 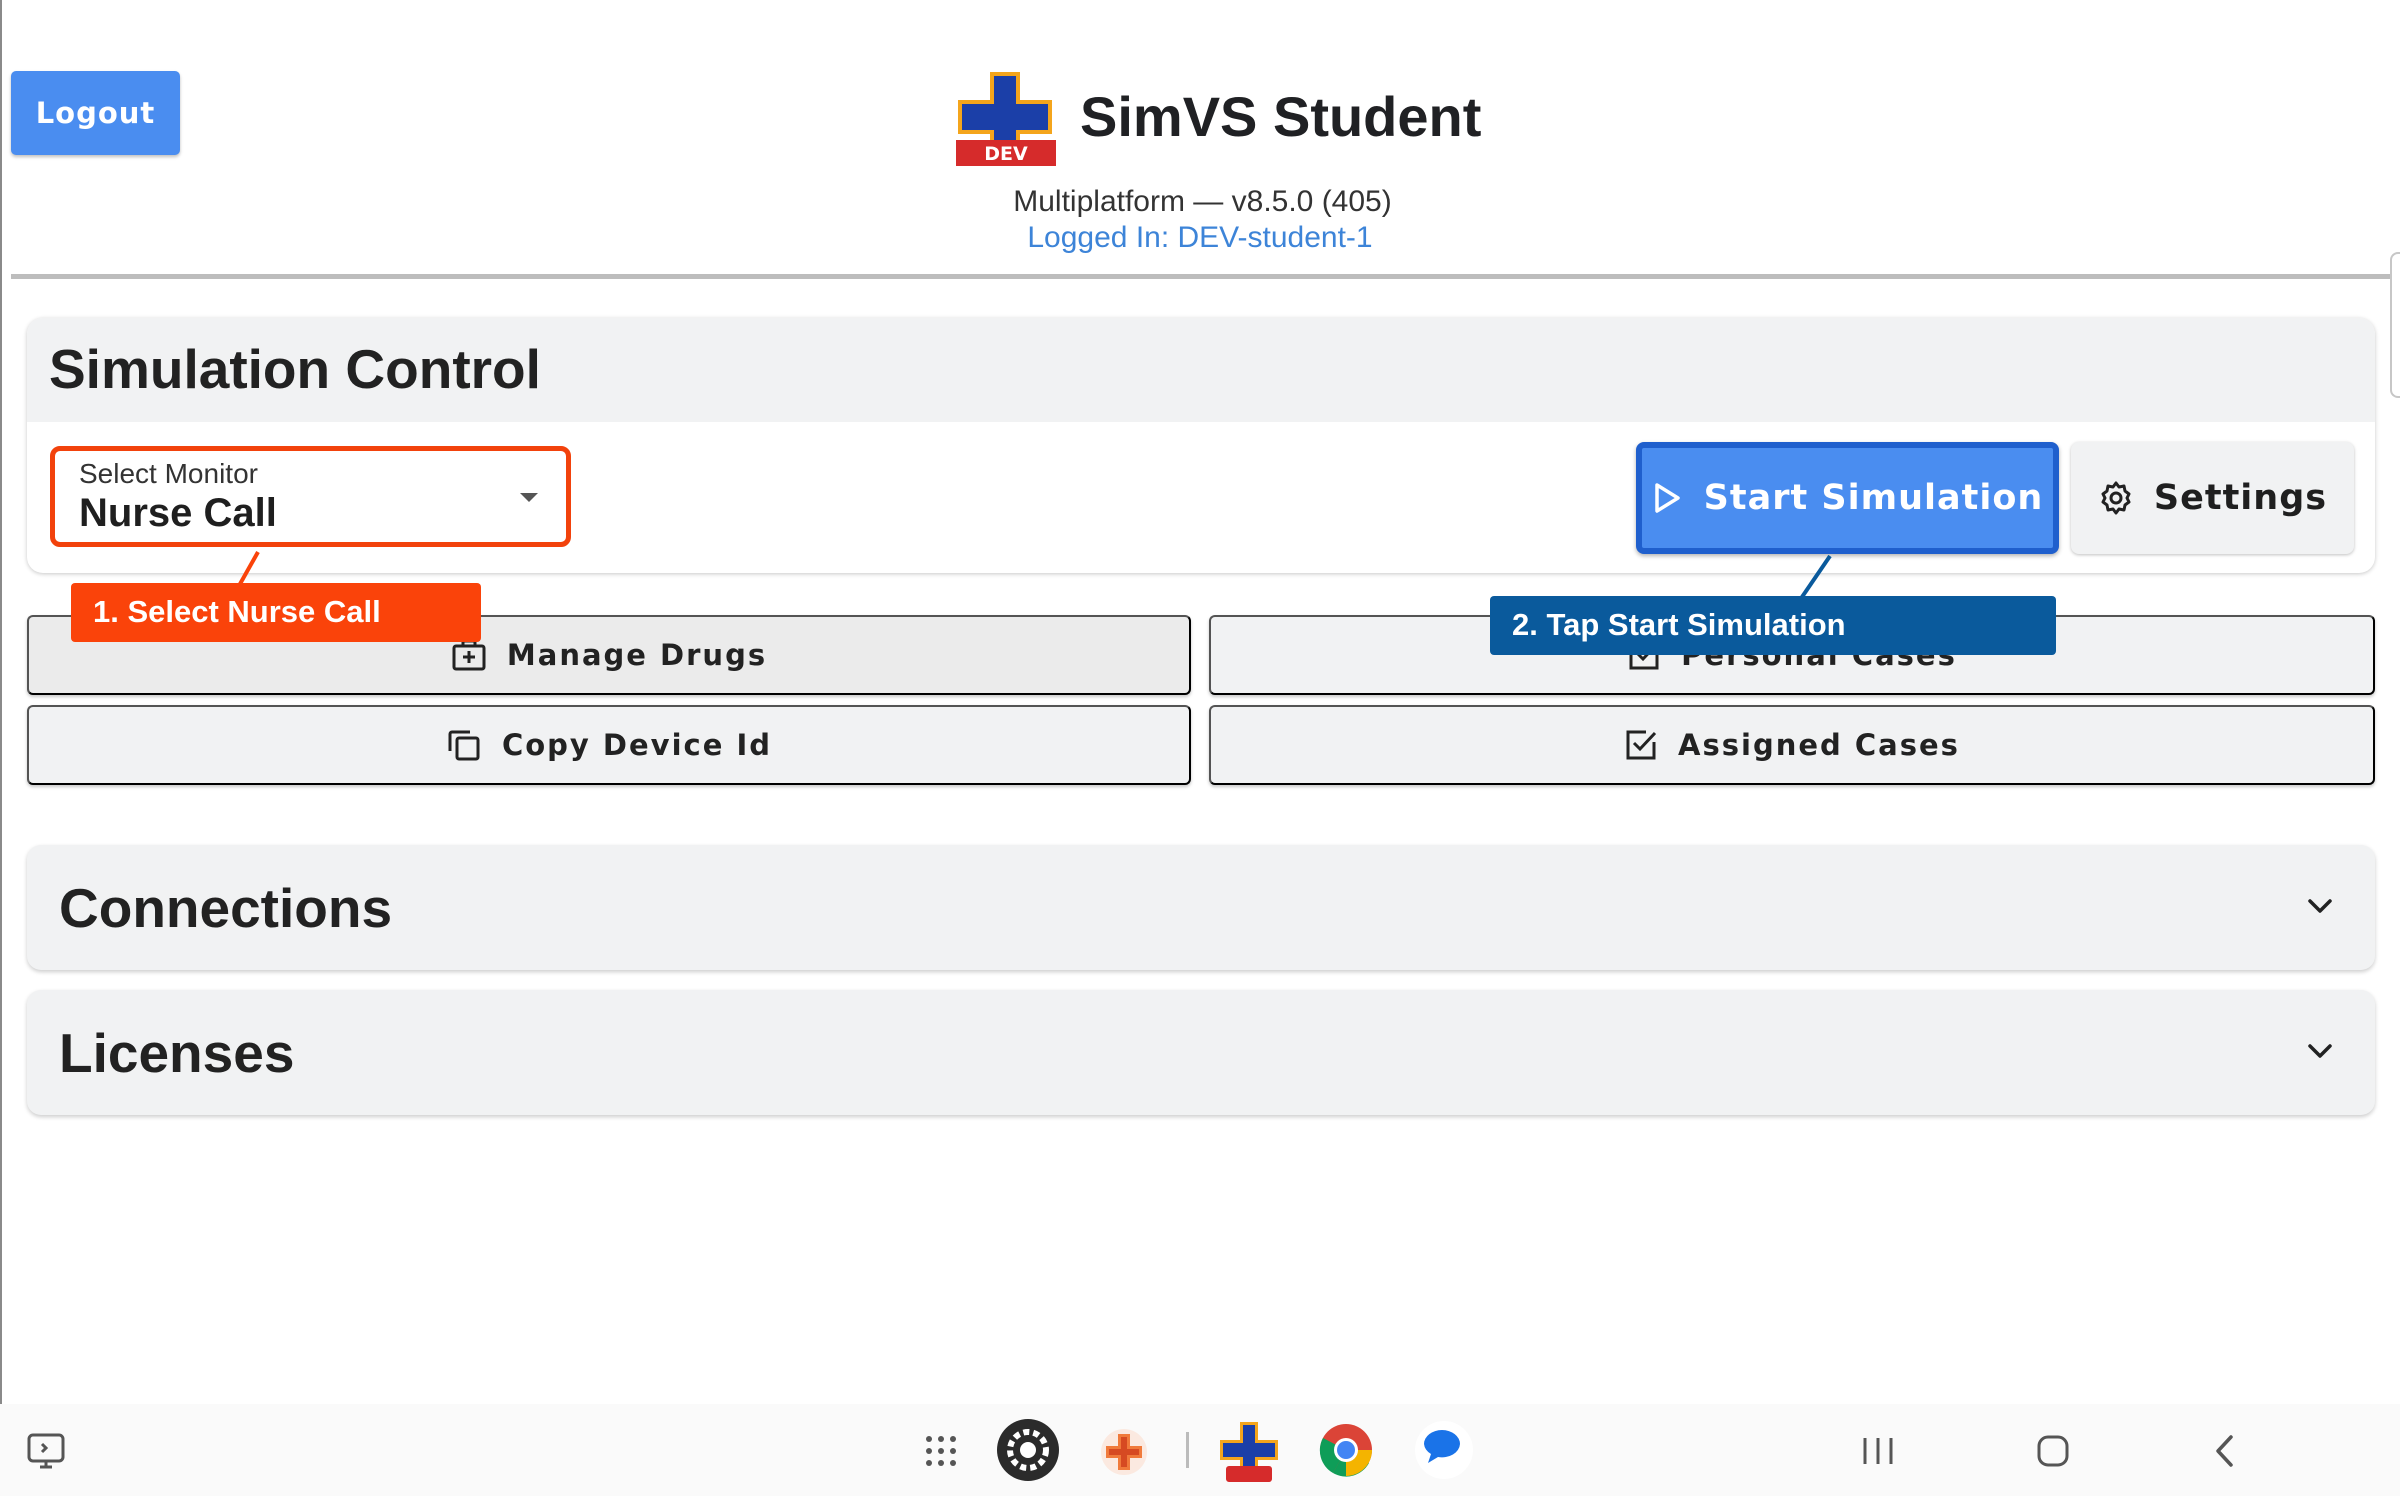 What do you see at coordinates (2225, 1451) in the screenshot?
I see `back-icon` at bounding box center [2225, 1451].